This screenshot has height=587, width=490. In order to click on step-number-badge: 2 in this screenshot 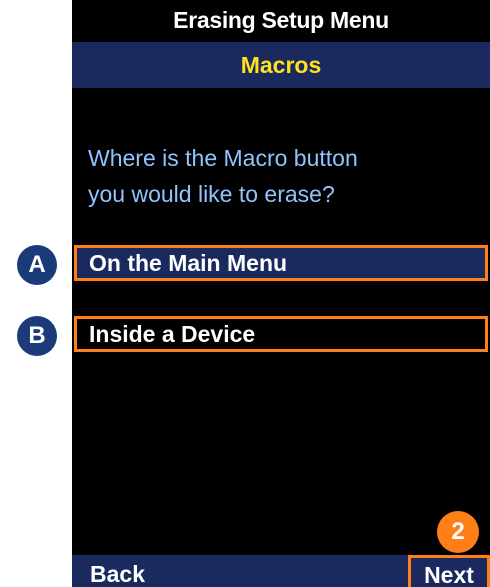, I will do `click(458, 532)`.